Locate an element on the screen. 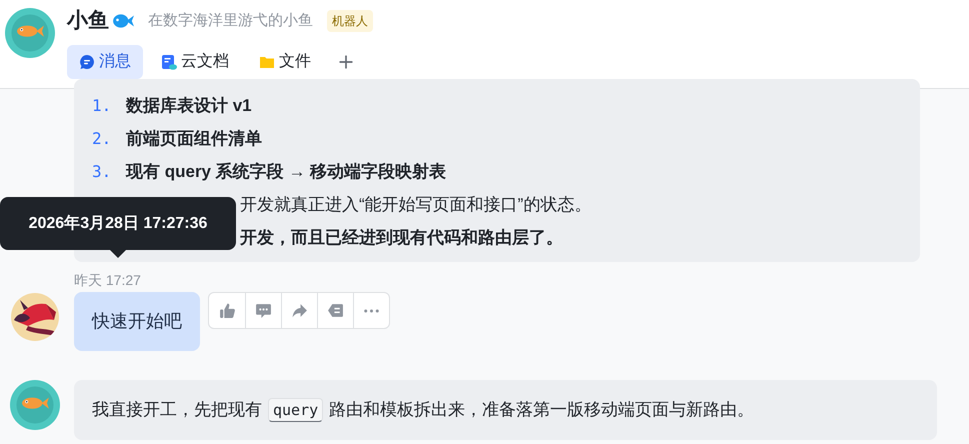 The image size is (969, 444). list-number: 3. is located at coordinates (102, 172).